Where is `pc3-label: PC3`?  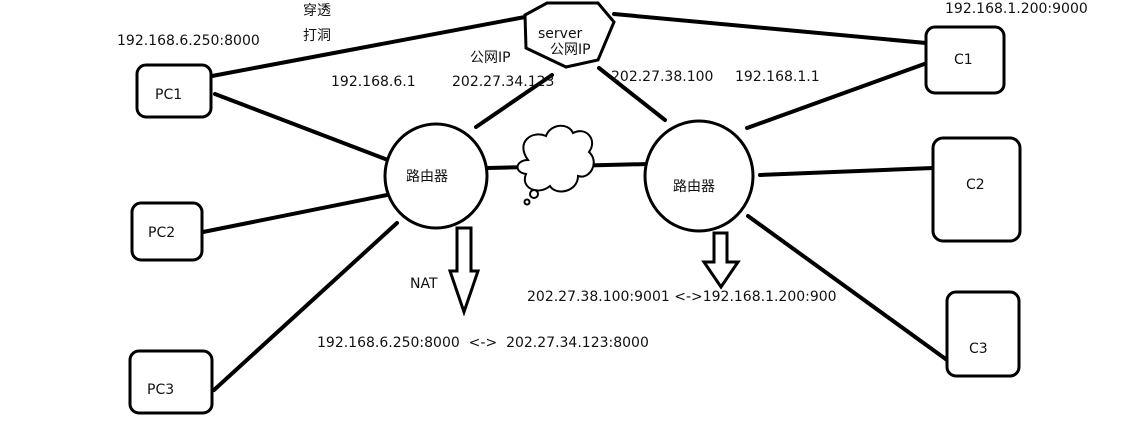 pc3-label: PC3 is located at coordinates (160, 390).